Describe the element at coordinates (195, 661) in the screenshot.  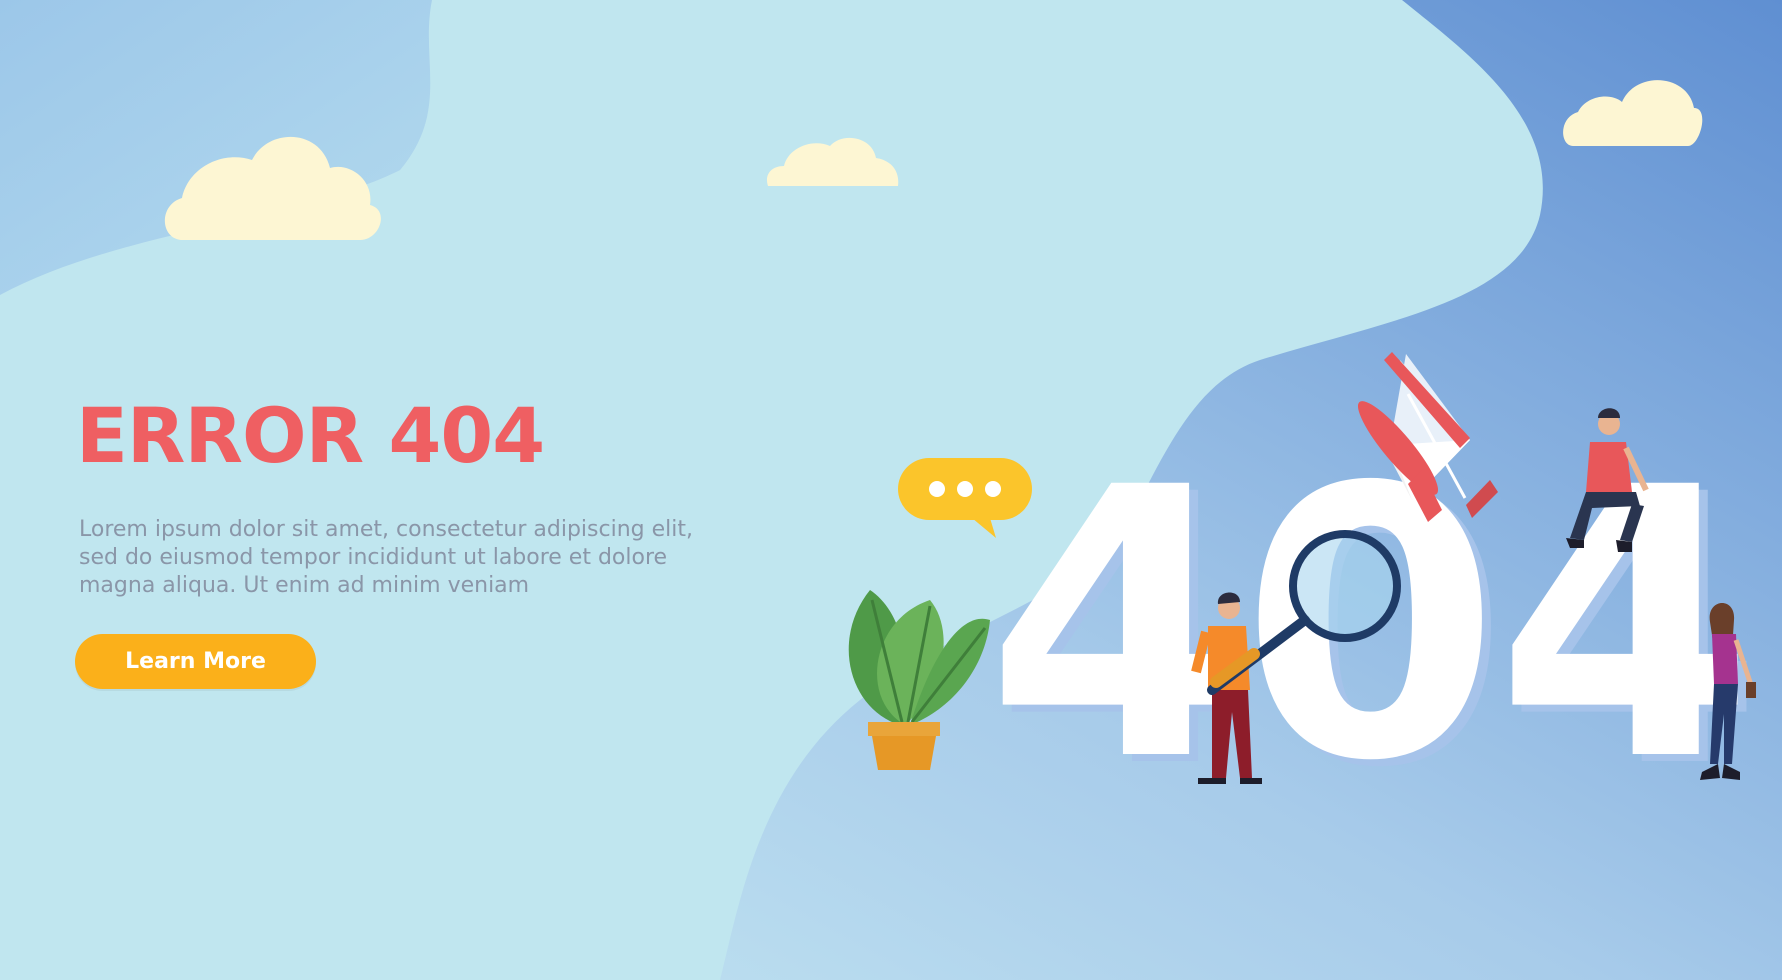
I see `learn-more-button: Learn More` at that location.